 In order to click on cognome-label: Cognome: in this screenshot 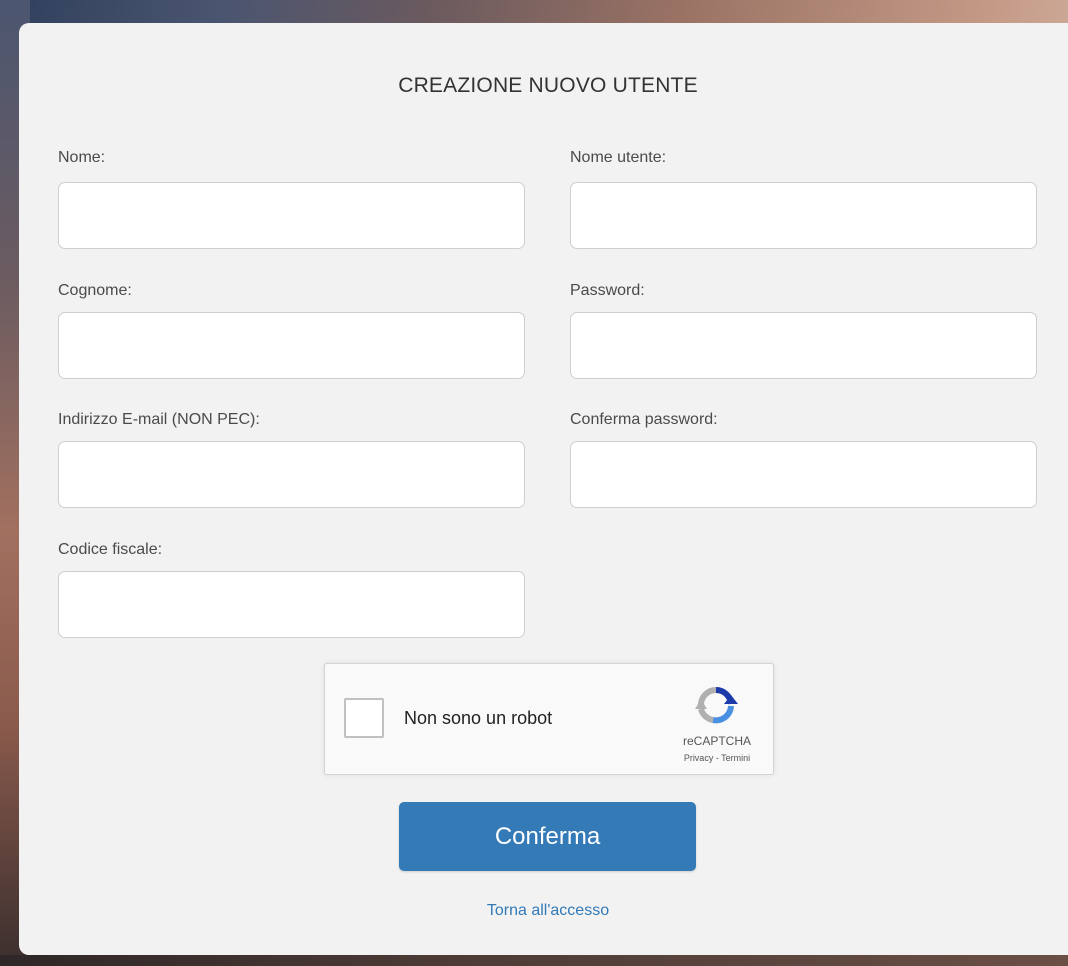, I will do `click(95, 290)`.